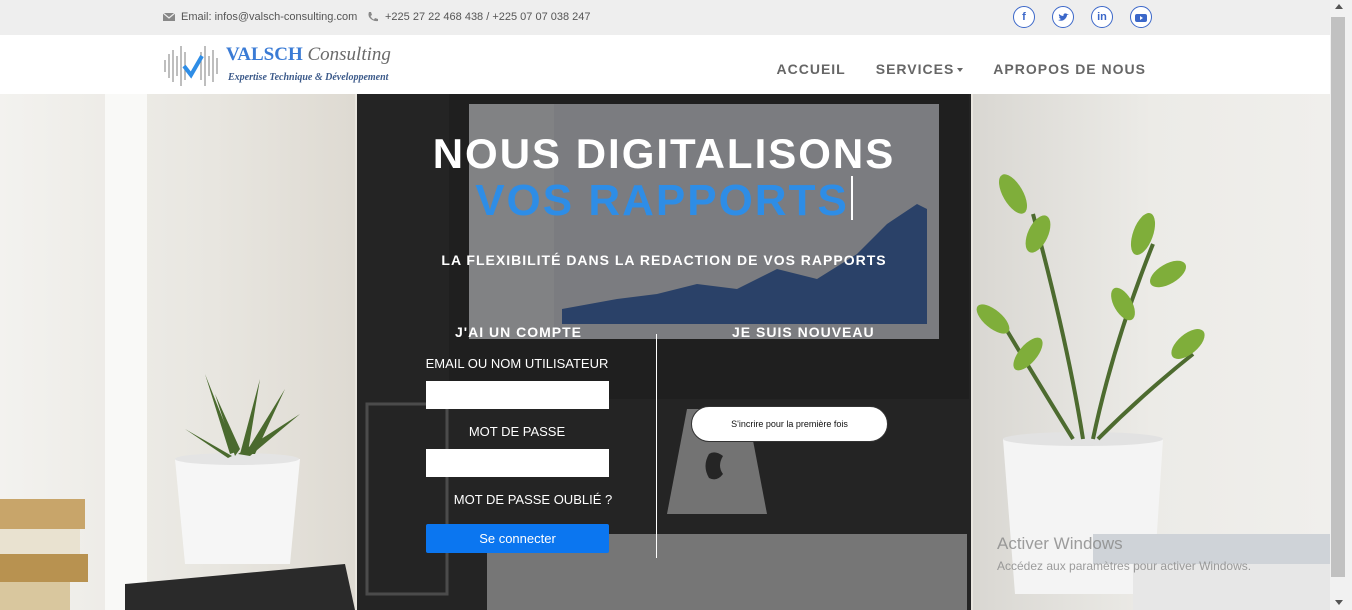  I want to click on chevron-down-icon, so click(960, 70).